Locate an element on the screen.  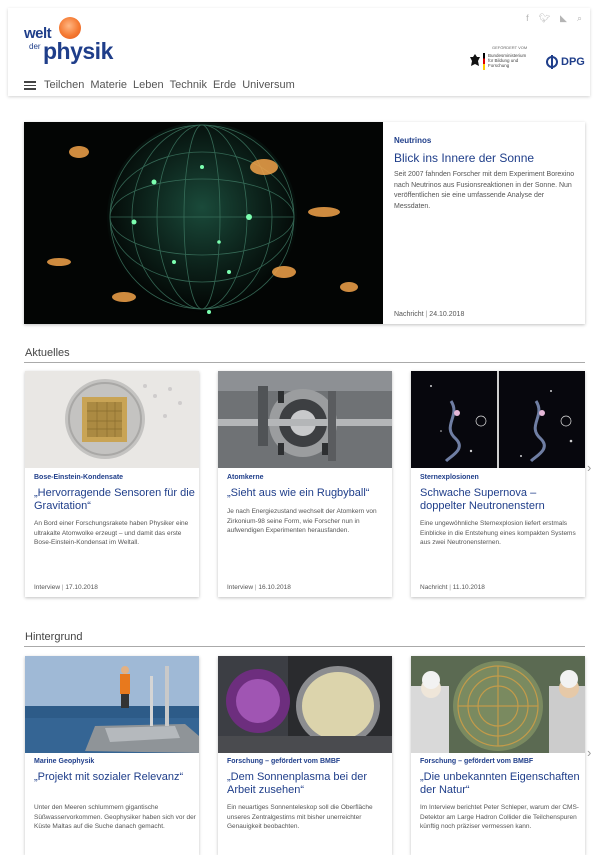
card-category: Atomkerne is located at coordinates (245, 477).